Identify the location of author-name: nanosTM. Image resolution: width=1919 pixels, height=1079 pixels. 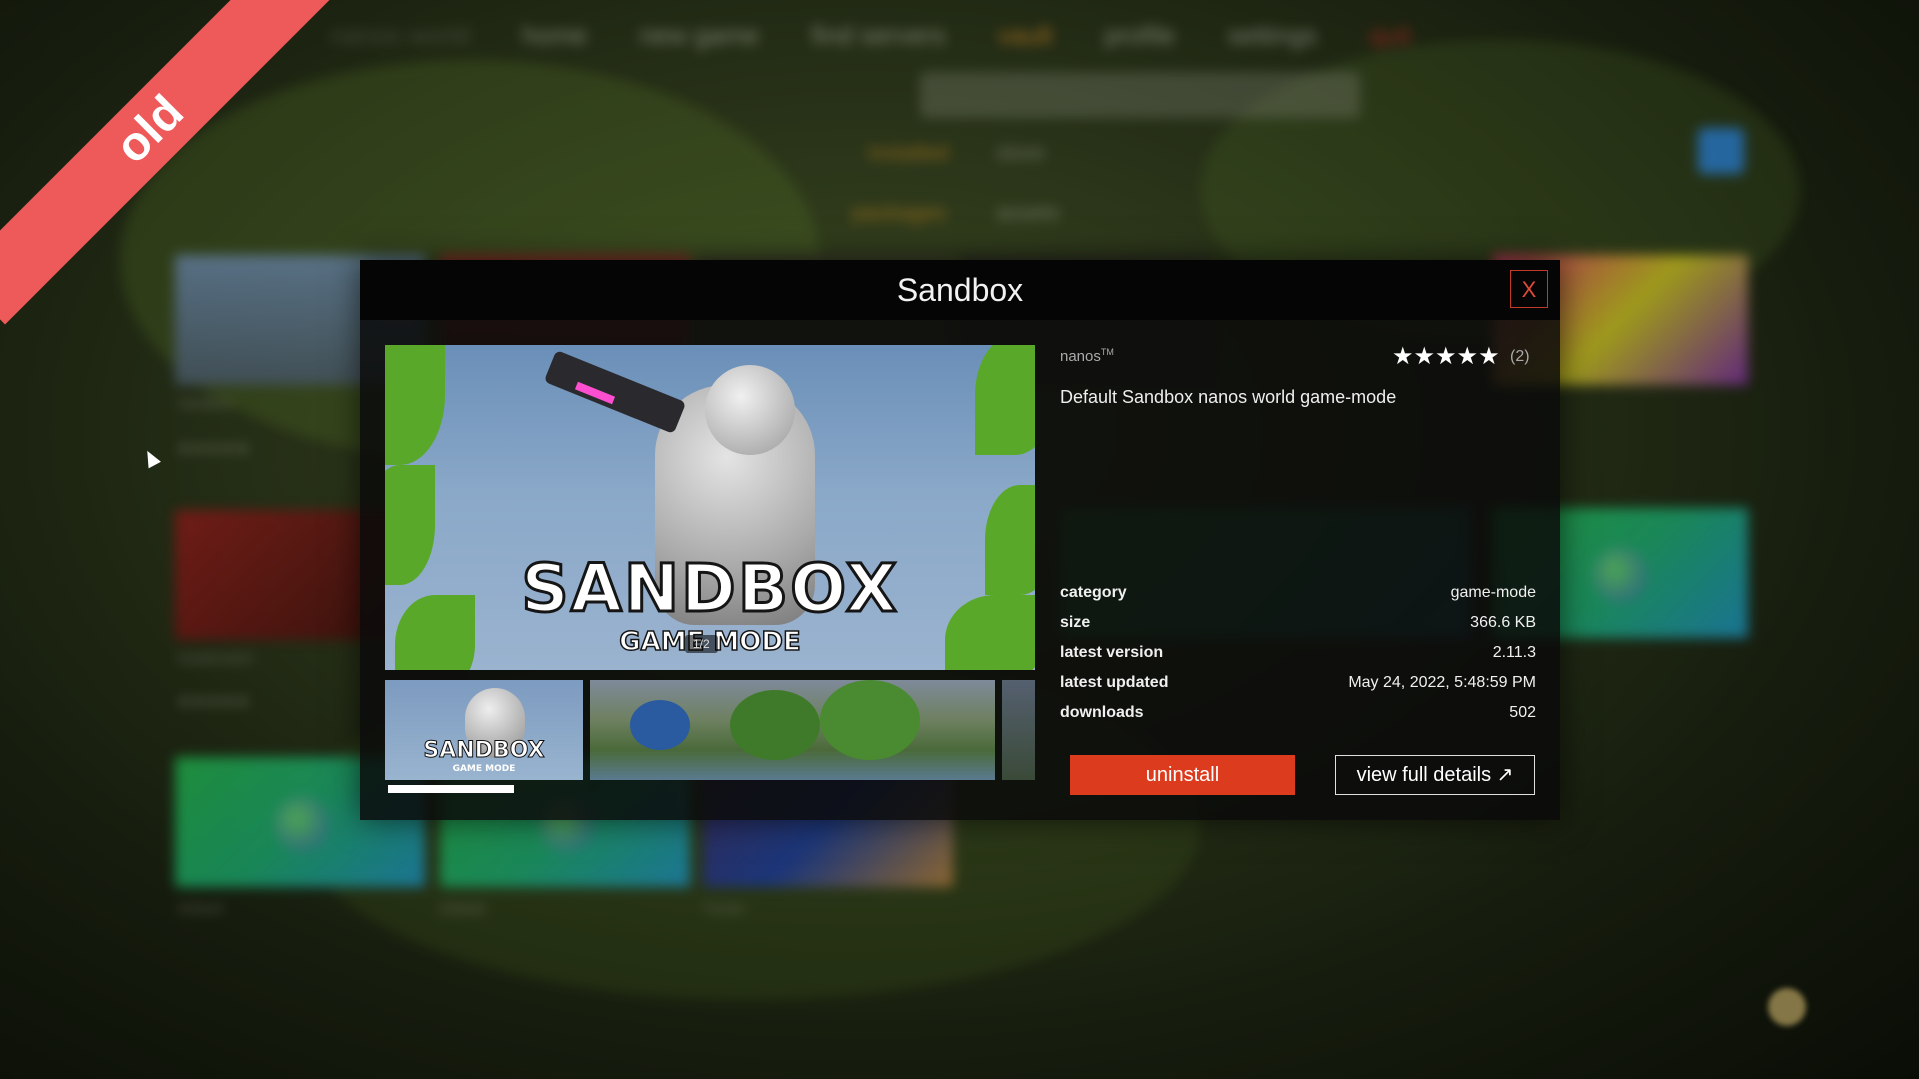
(1087, 356).